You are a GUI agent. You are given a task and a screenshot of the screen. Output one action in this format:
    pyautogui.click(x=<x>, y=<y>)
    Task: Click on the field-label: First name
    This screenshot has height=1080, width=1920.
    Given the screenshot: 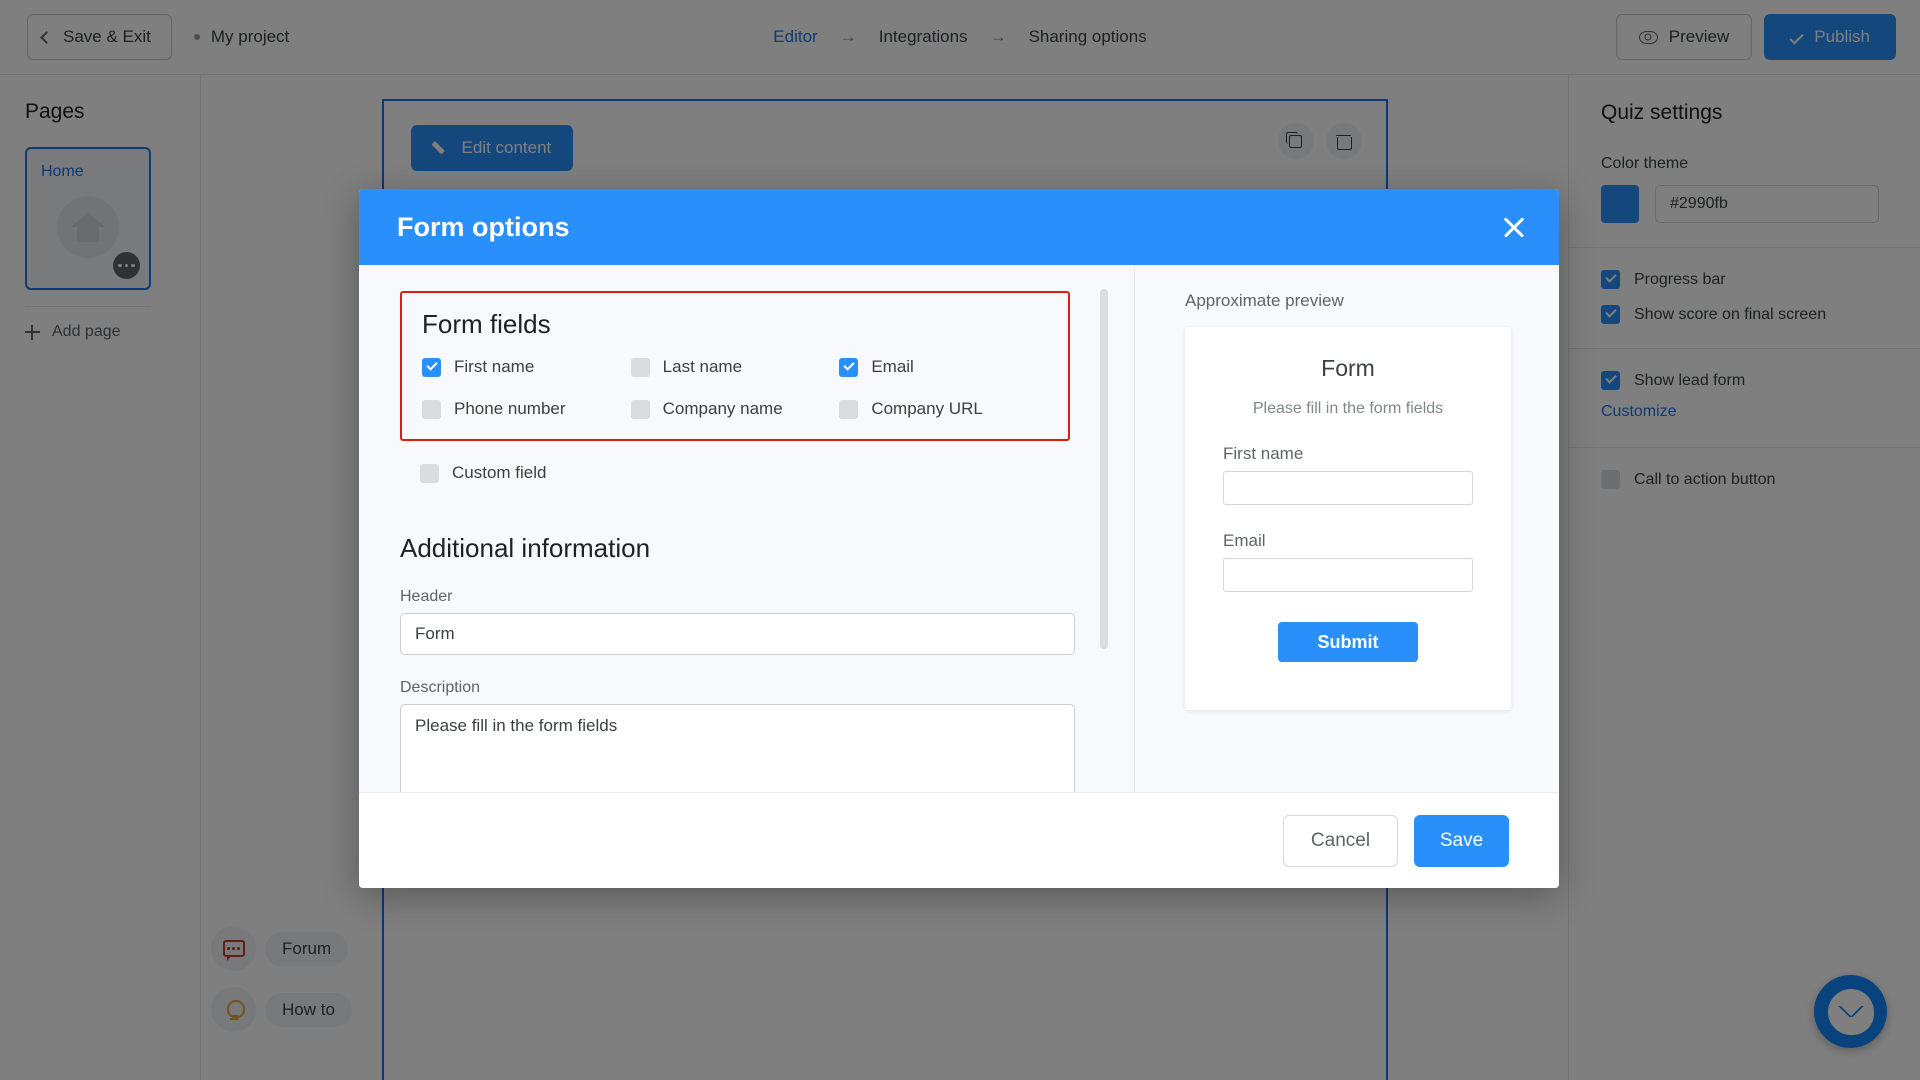 What is the action you would take?
    pyautogui.click(x=494, y=366)
    